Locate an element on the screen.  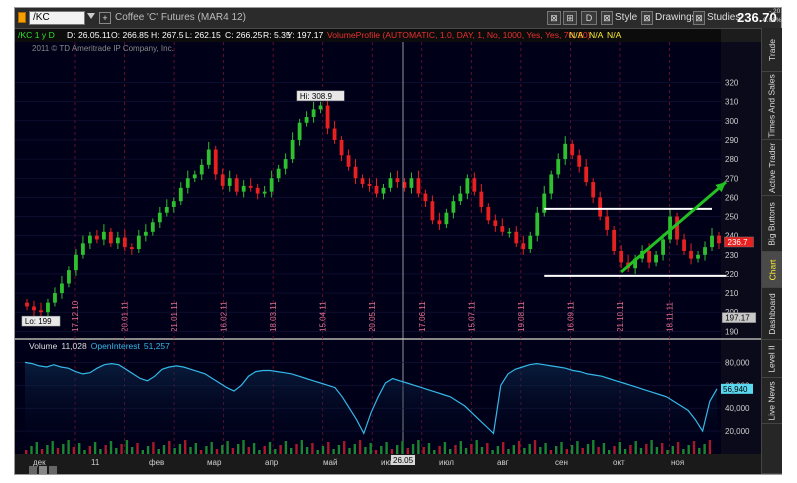
zoom-in-icon is located at coordinates (43, 470).